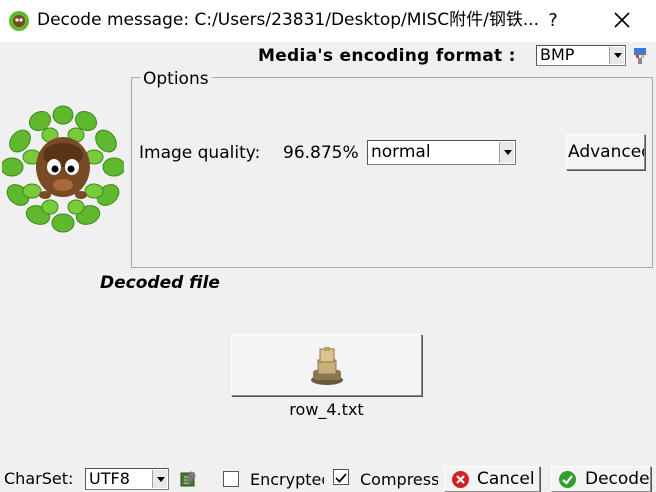 The width and height of the screenshot is (656, 492). Describe the element at coordinates (506, 479) in the screenshot. I see `cancel-label: Cancel` at that location.